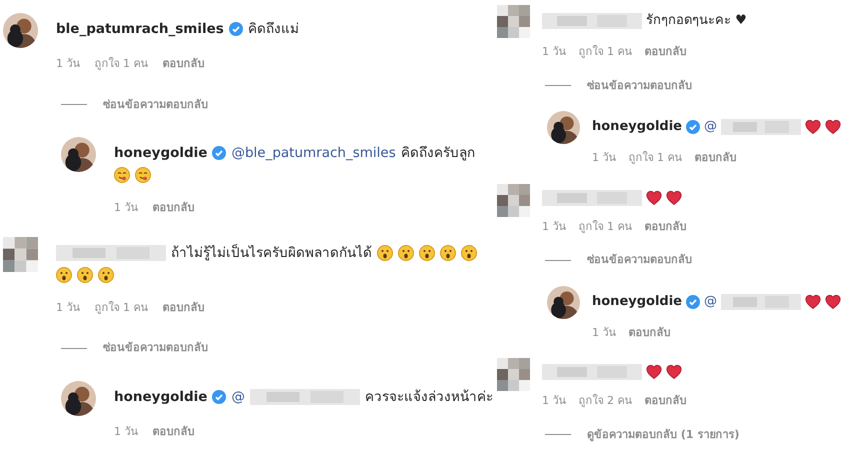  What do you see at coordinates (140, 29) in the screenshot?
I see `username: ble_patumrach_smiles` at bounding box center [140, 29].